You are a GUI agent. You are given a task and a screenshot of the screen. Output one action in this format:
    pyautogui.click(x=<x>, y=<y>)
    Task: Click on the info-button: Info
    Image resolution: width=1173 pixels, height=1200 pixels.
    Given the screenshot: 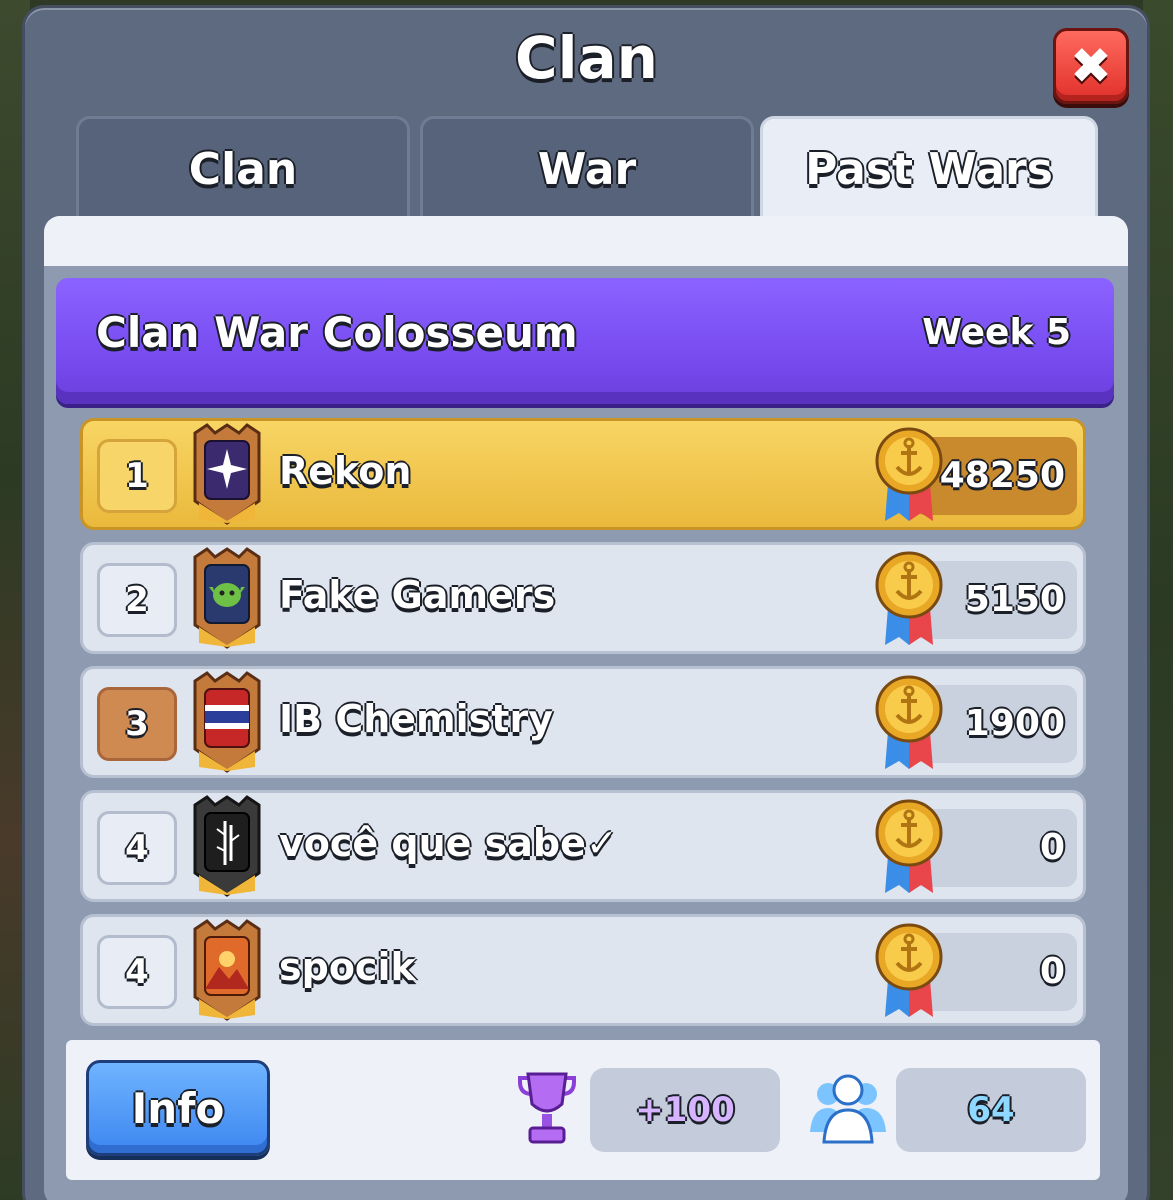 What is the action you would take?
    pyautogui.click(x=178, y=1108)
    